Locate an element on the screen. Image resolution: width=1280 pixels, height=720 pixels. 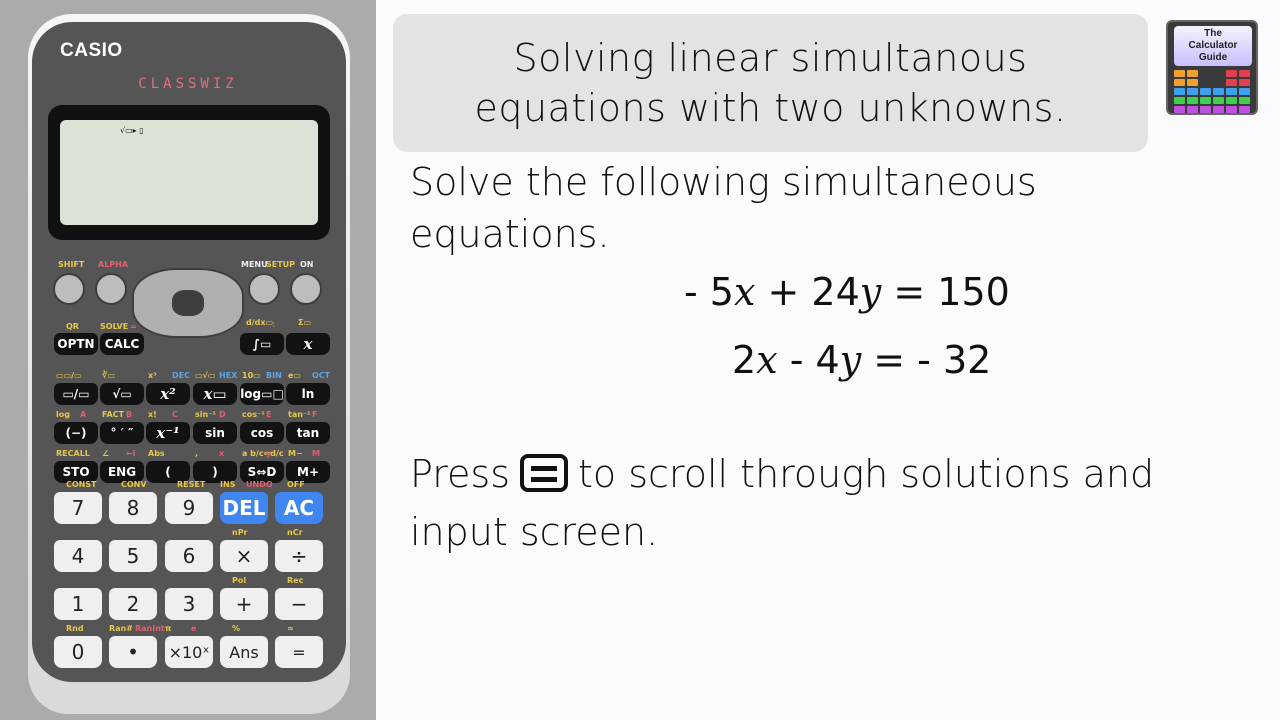
scroll-text: to scroll through solutions and is located at coordinates (866, 474).